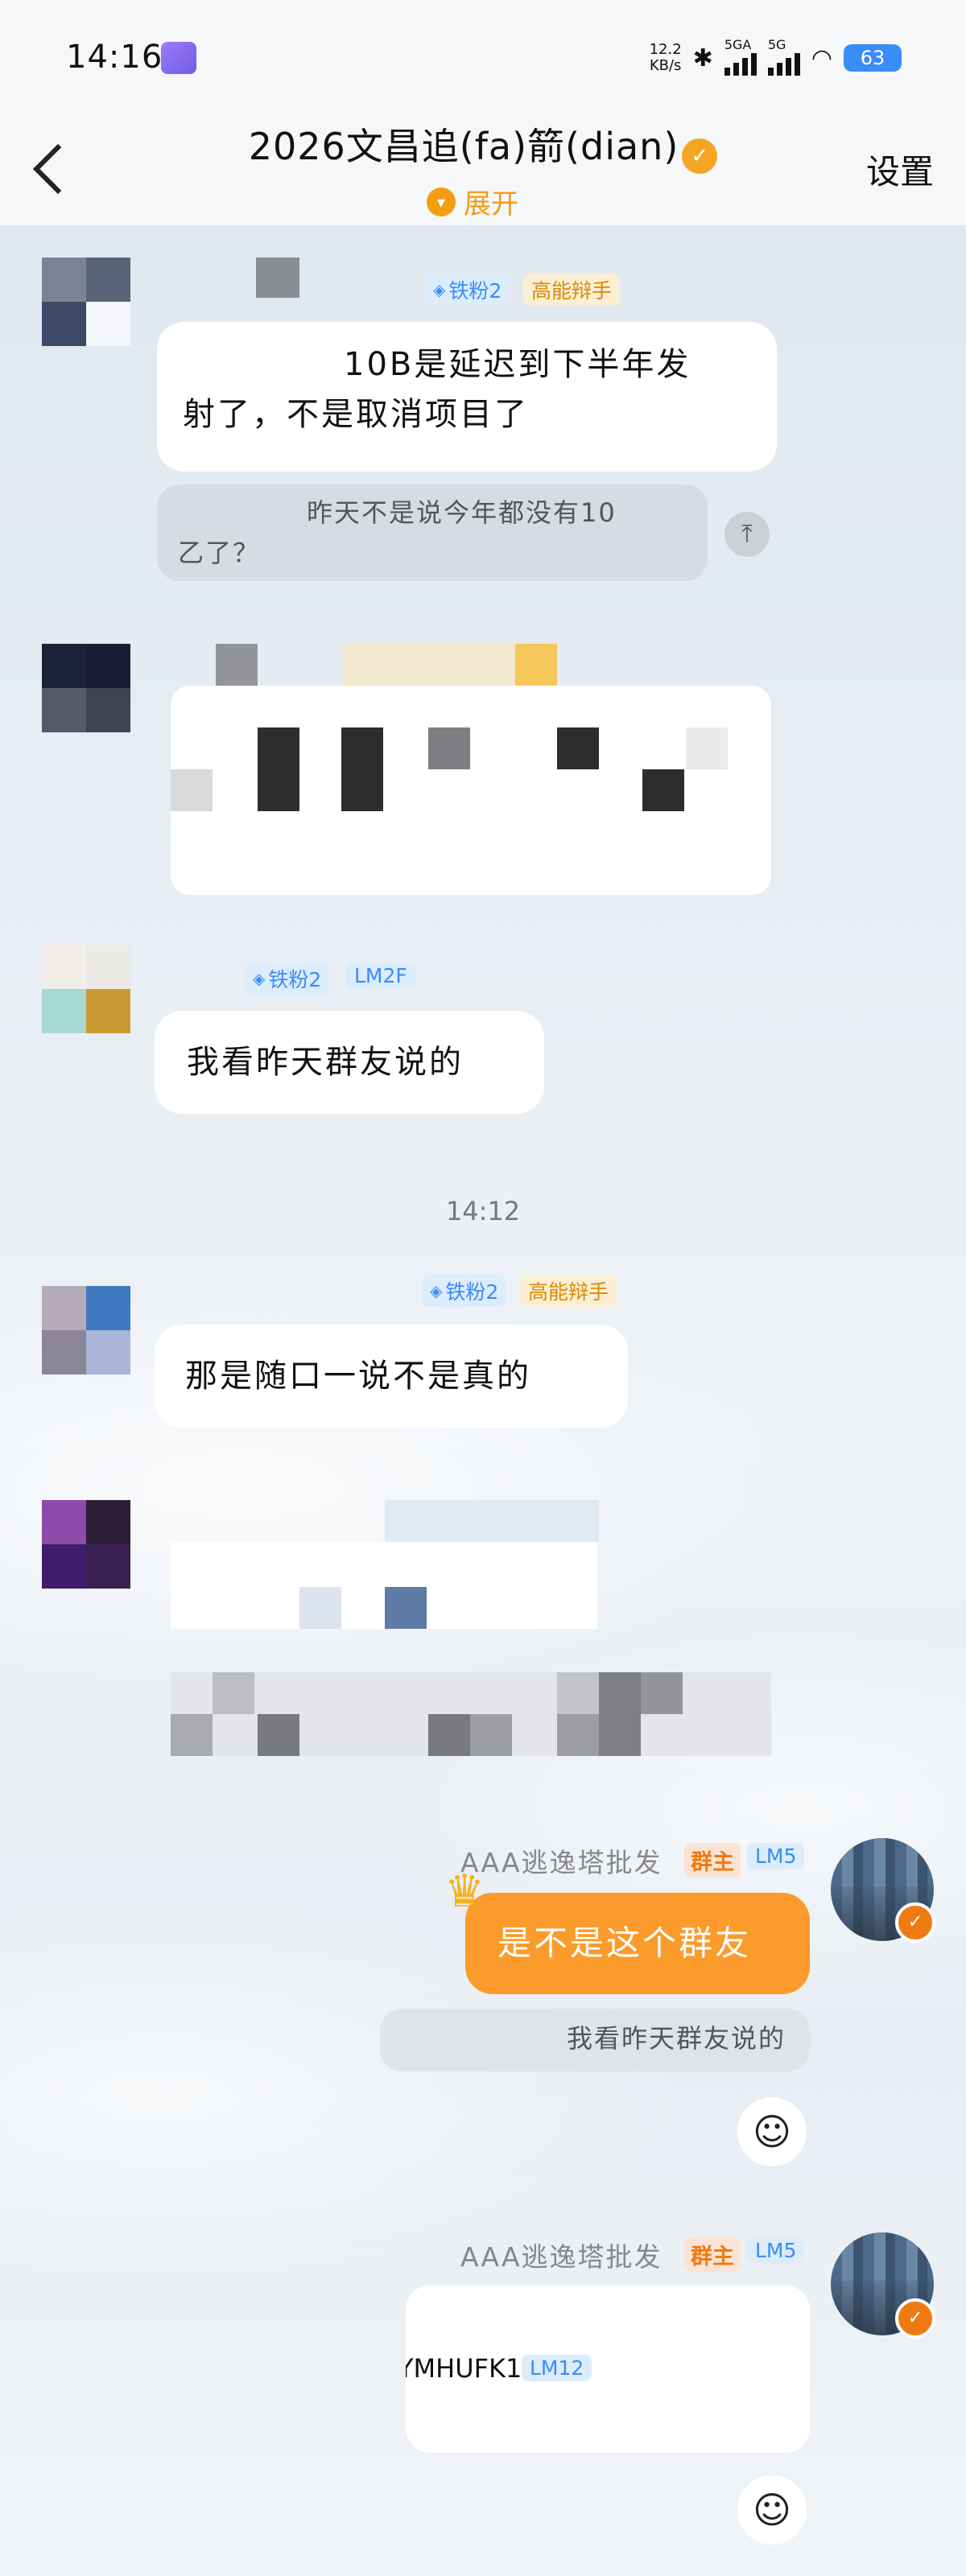  I want to click on redacted-image-message, so click(471, 790).